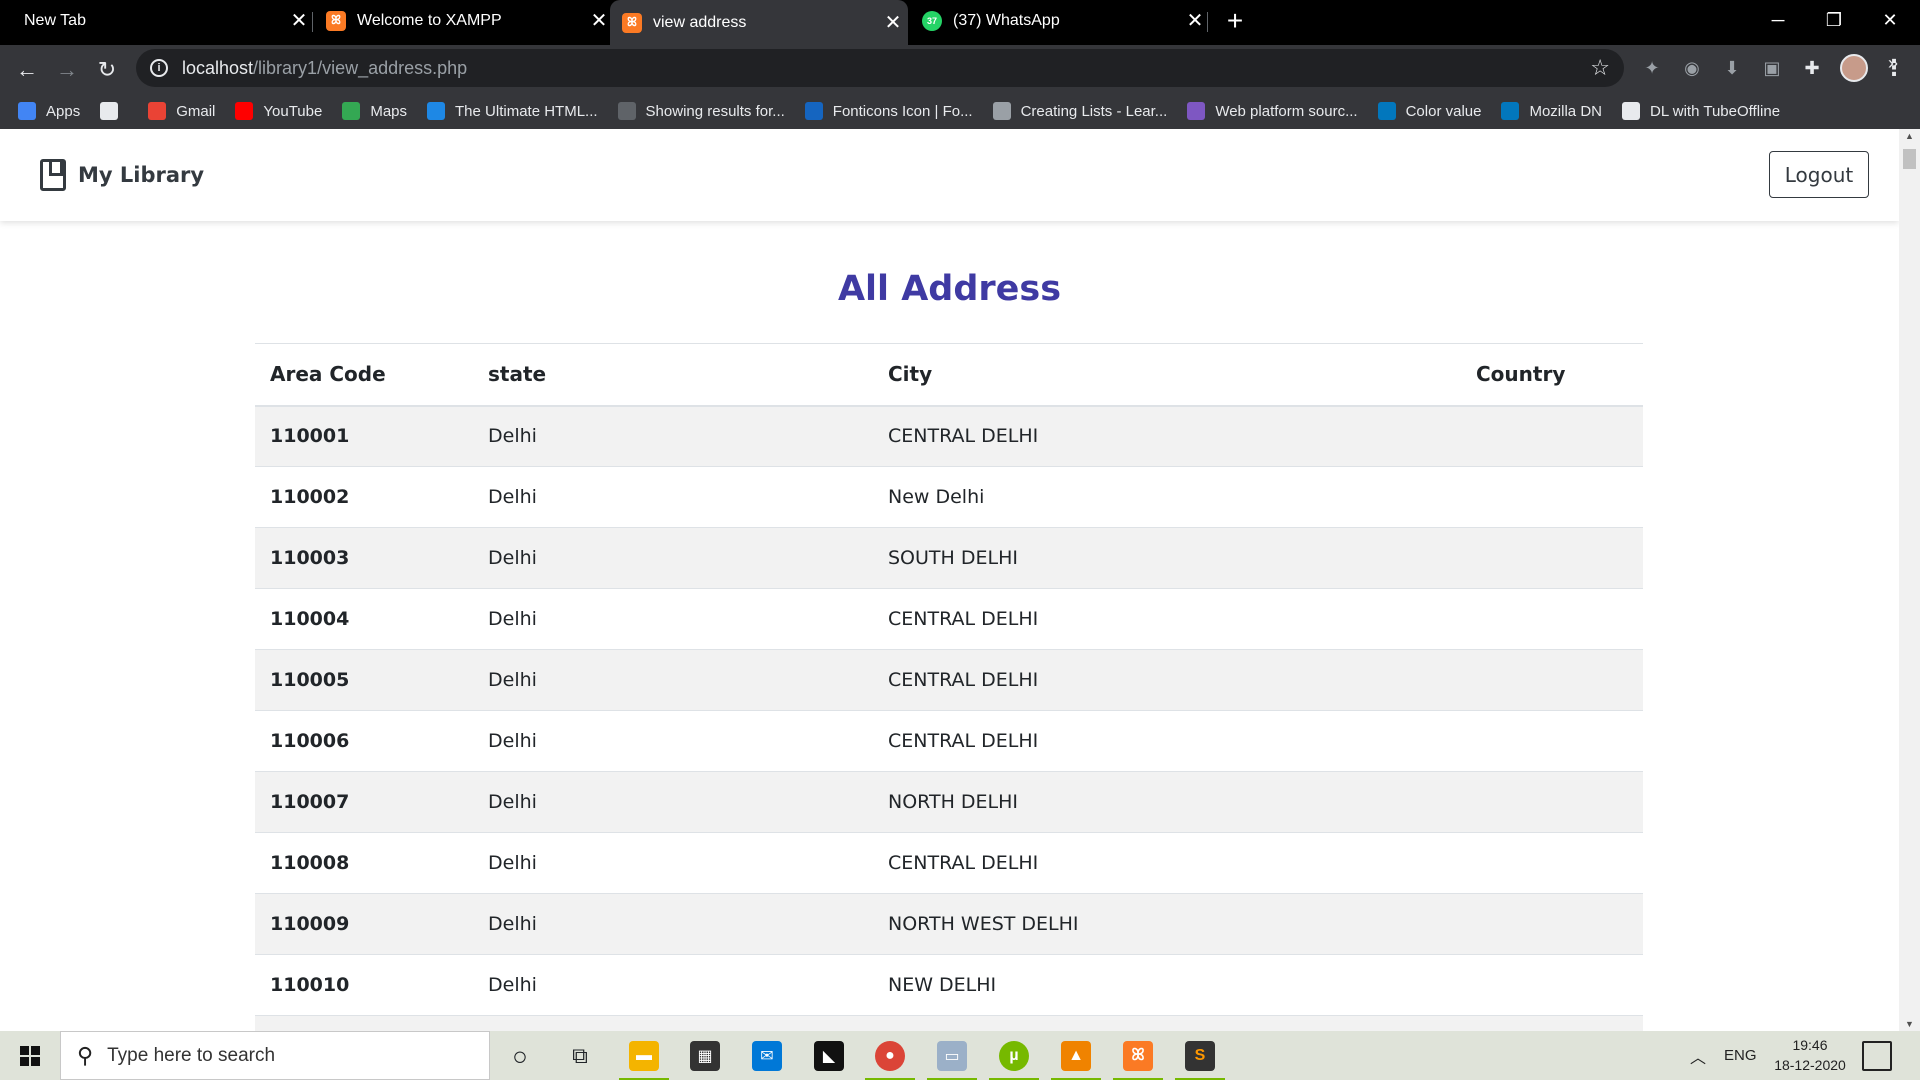 This screenshot has width=1920, height=1080. Describe the element at coordinates (1058, 20) in the screenshot. I see `tab-whatsapp: 37 (37) WhatsApp ✕` at that location.